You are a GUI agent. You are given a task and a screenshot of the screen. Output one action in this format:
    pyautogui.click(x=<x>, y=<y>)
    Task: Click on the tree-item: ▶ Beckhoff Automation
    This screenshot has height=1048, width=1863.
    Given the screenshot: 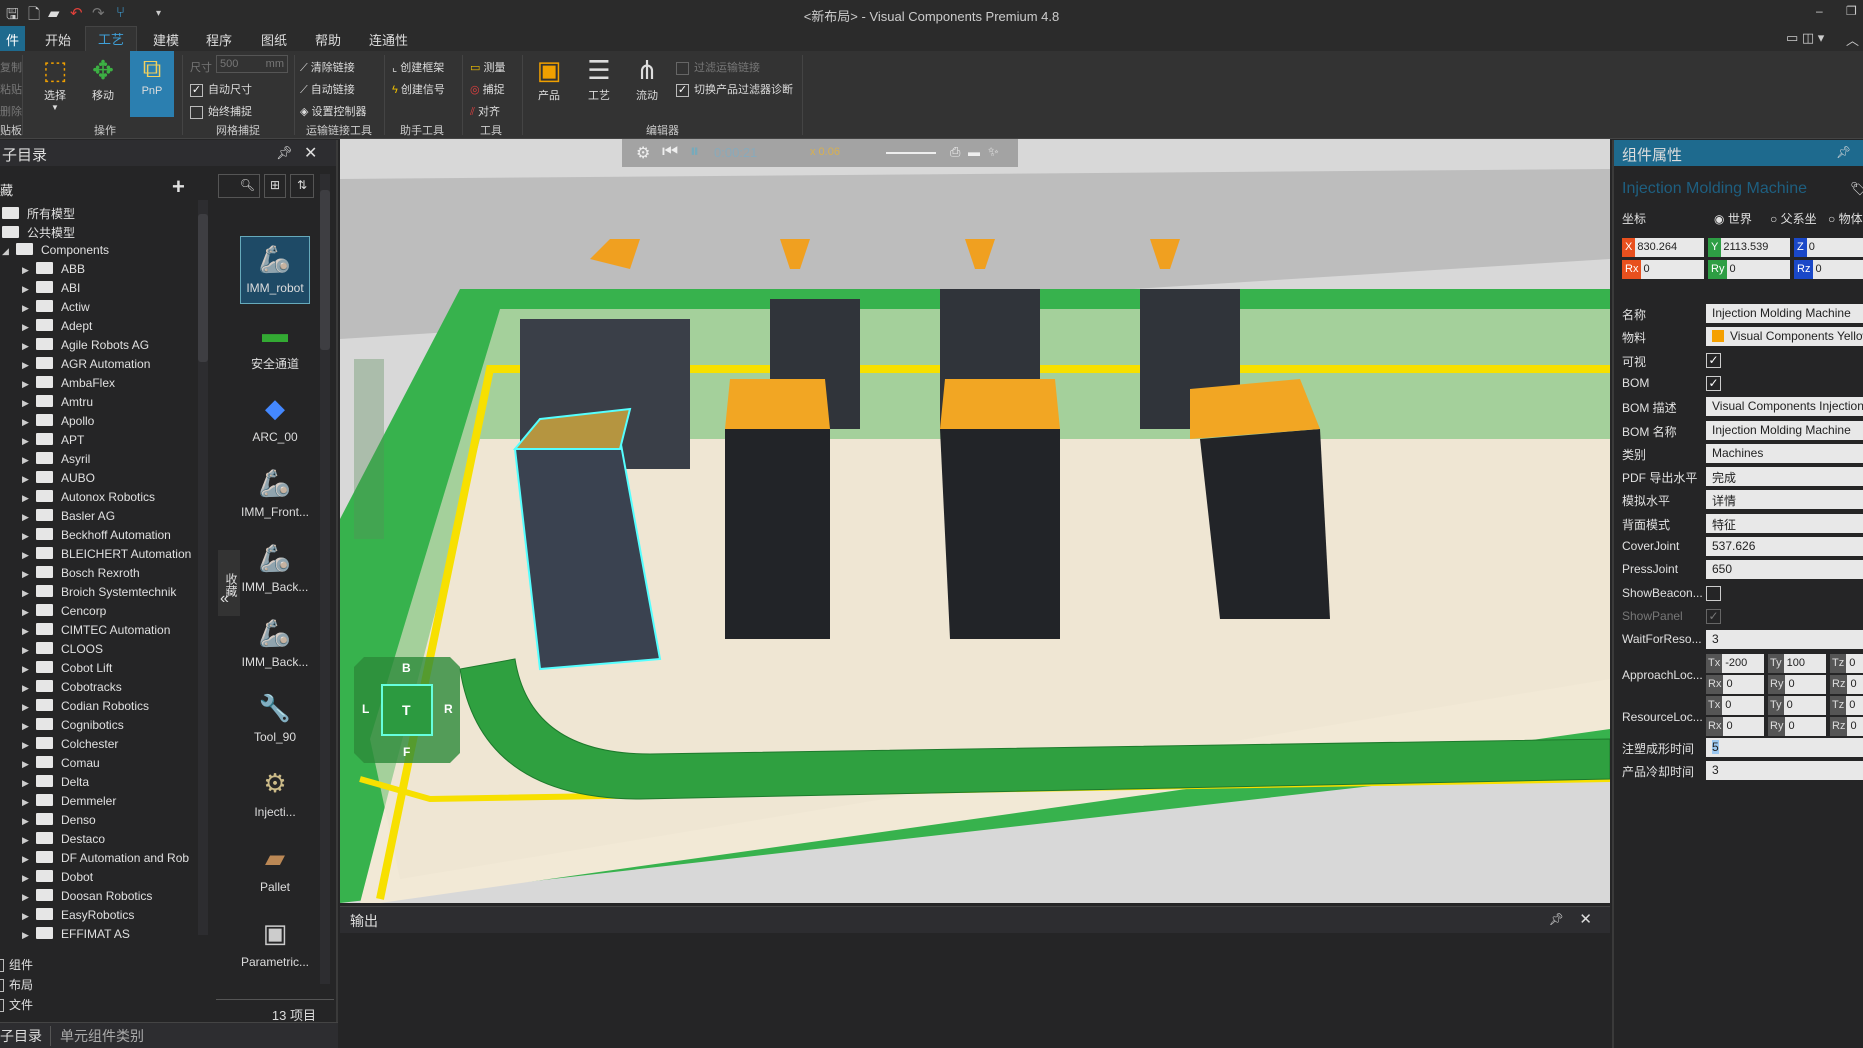 What is the action you would take?
    pyautogui.click(x=96, y=537)
    